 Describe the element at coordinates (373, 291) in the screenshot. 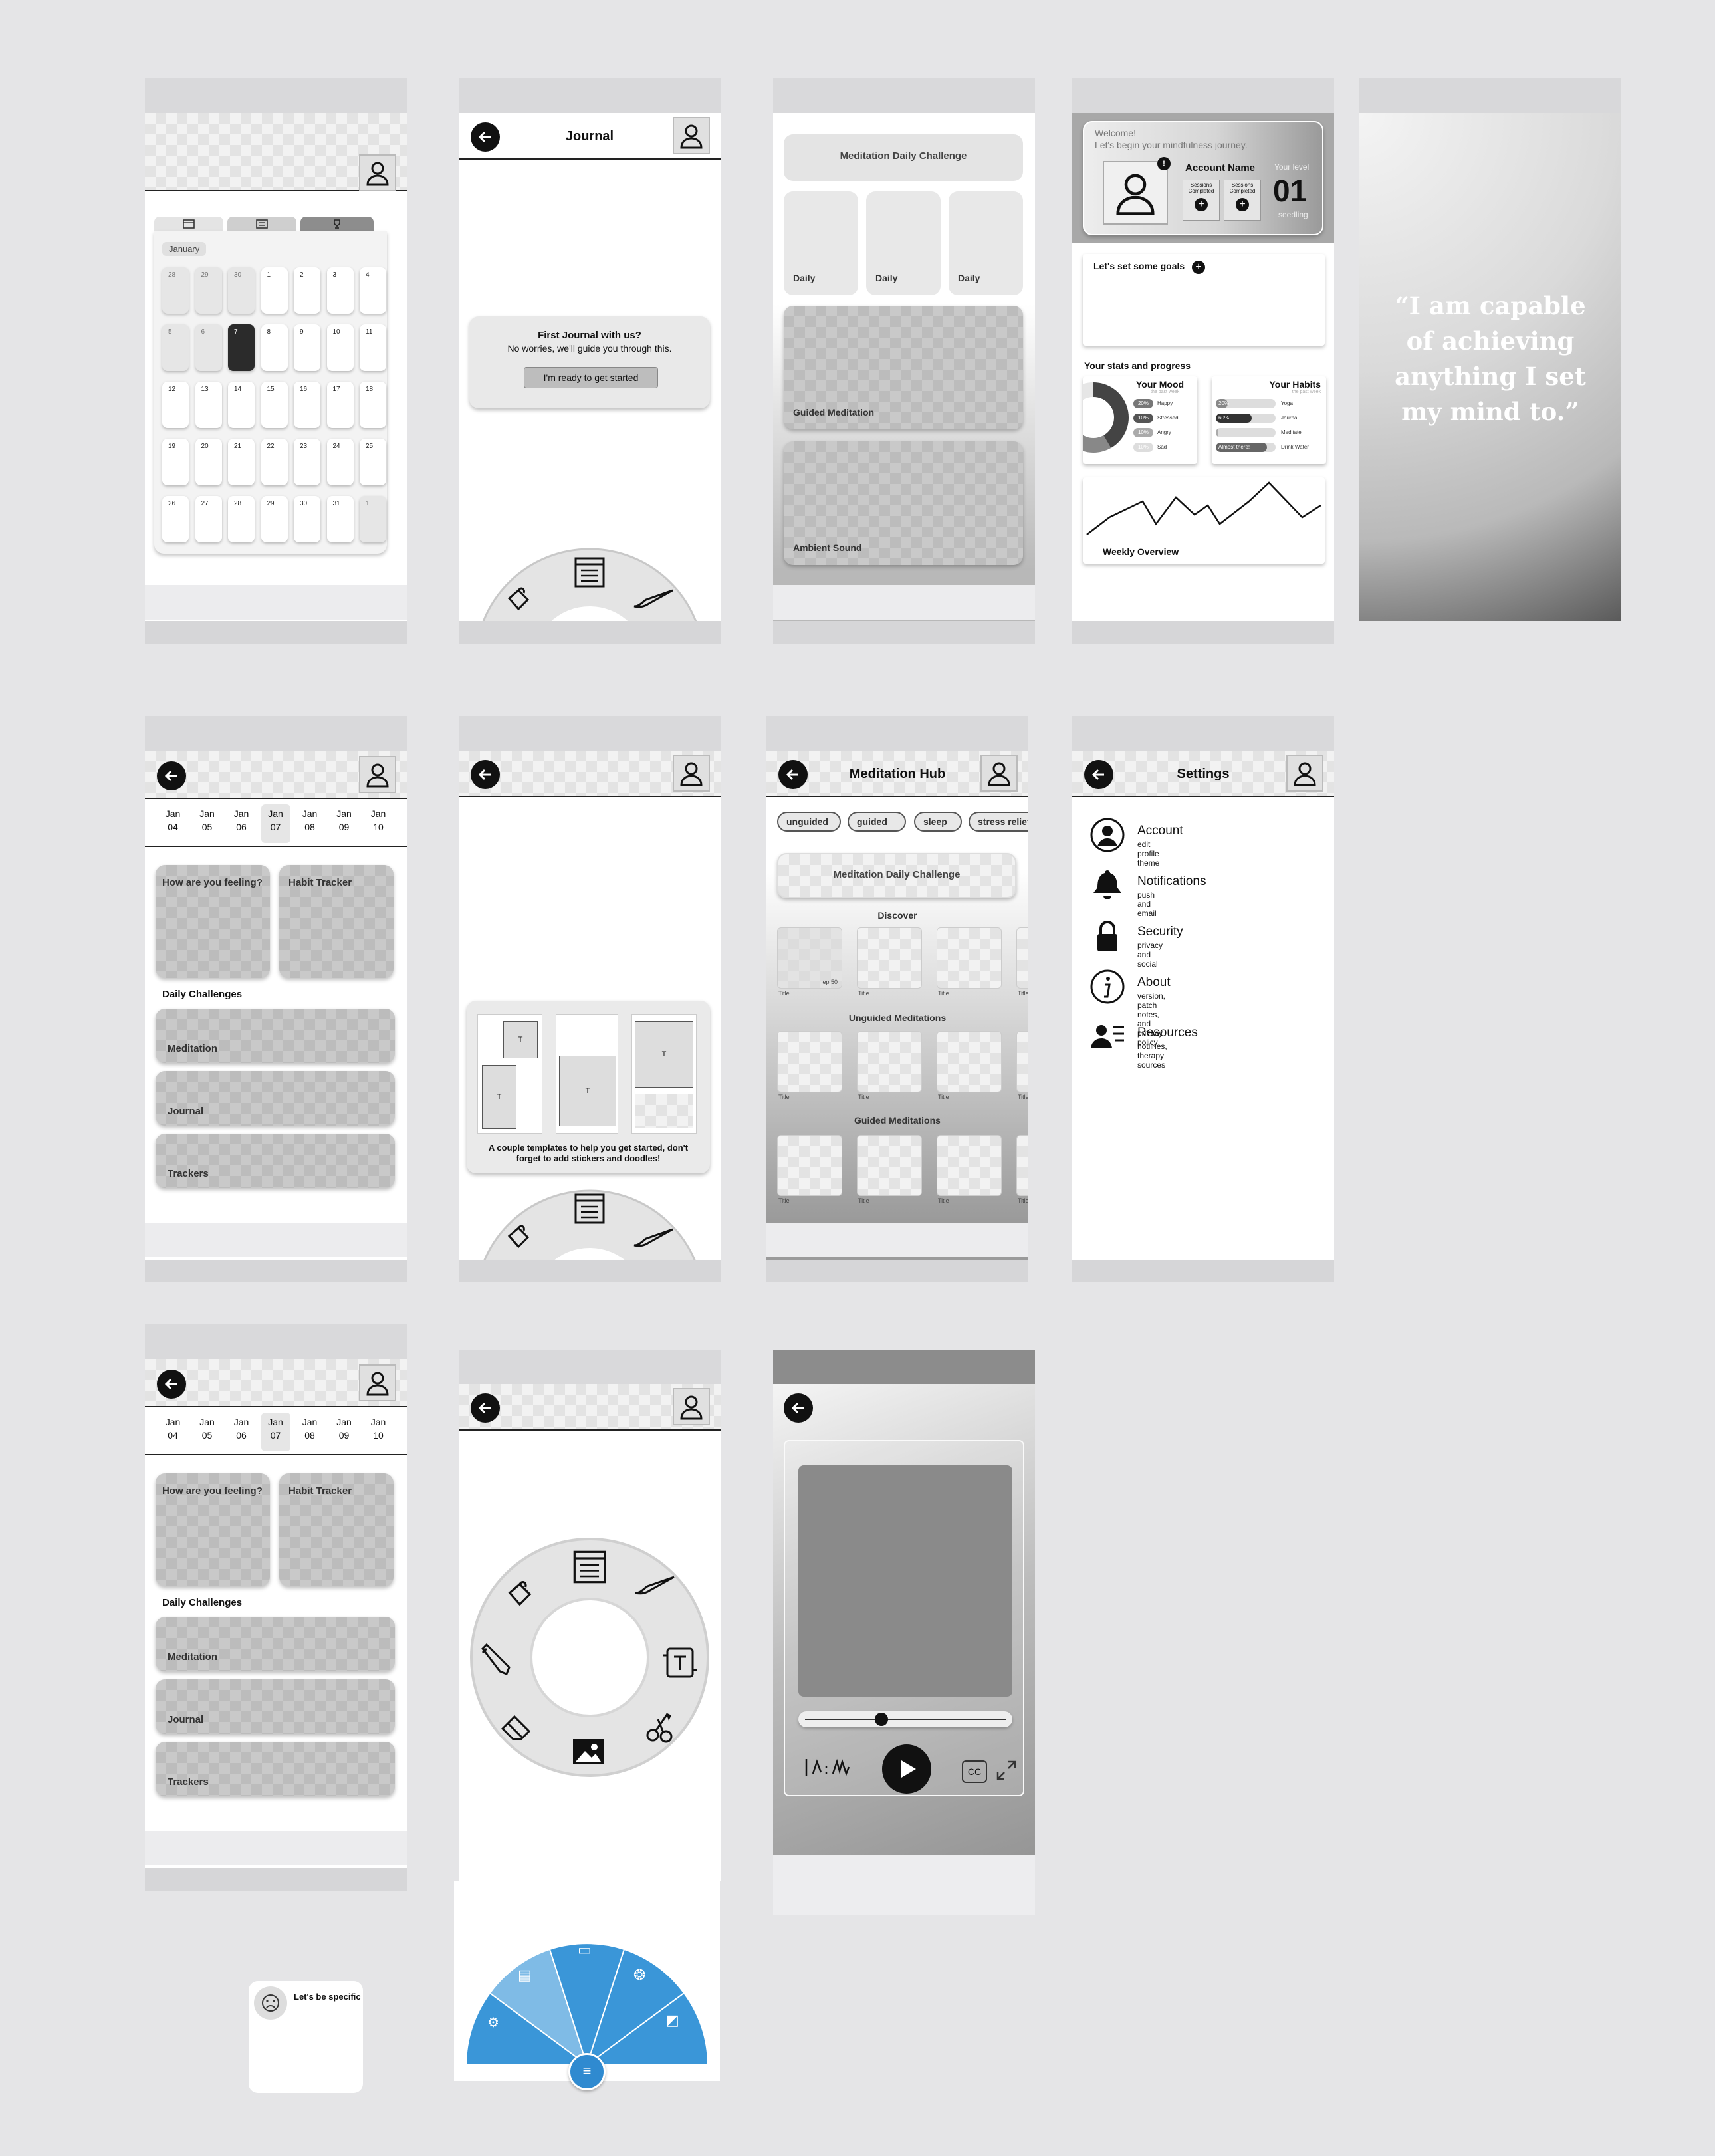

I see `calendar-day: 4` at that location.